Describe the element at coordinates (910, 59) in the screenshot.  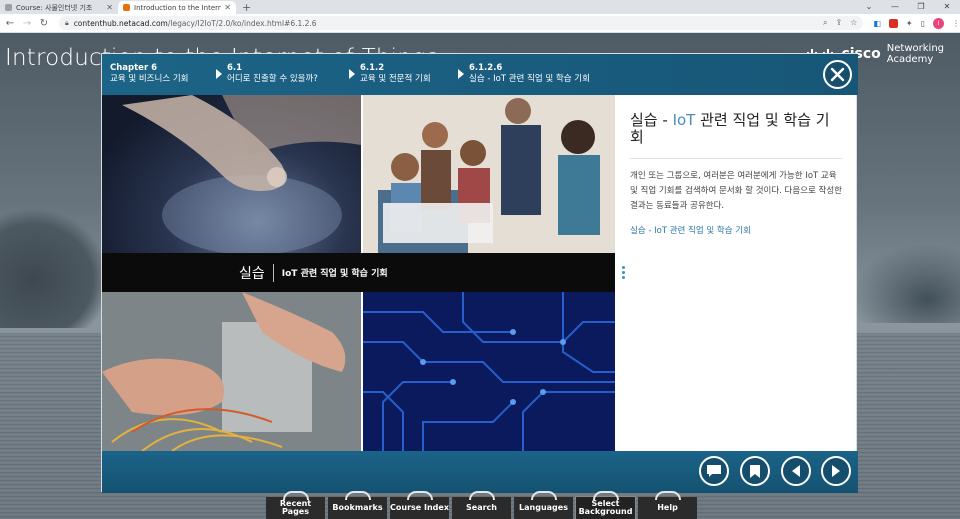
I see `logo-line2: Academy` at that location.